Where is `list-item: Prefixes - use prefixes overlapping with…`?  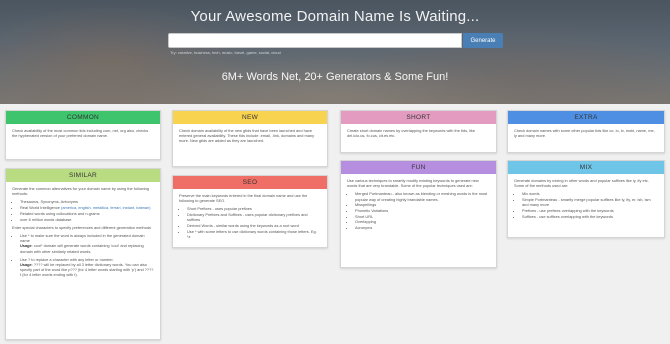
list-item: Prefixes - use prefixes overlapping with… is located at coordinates (590, 210).